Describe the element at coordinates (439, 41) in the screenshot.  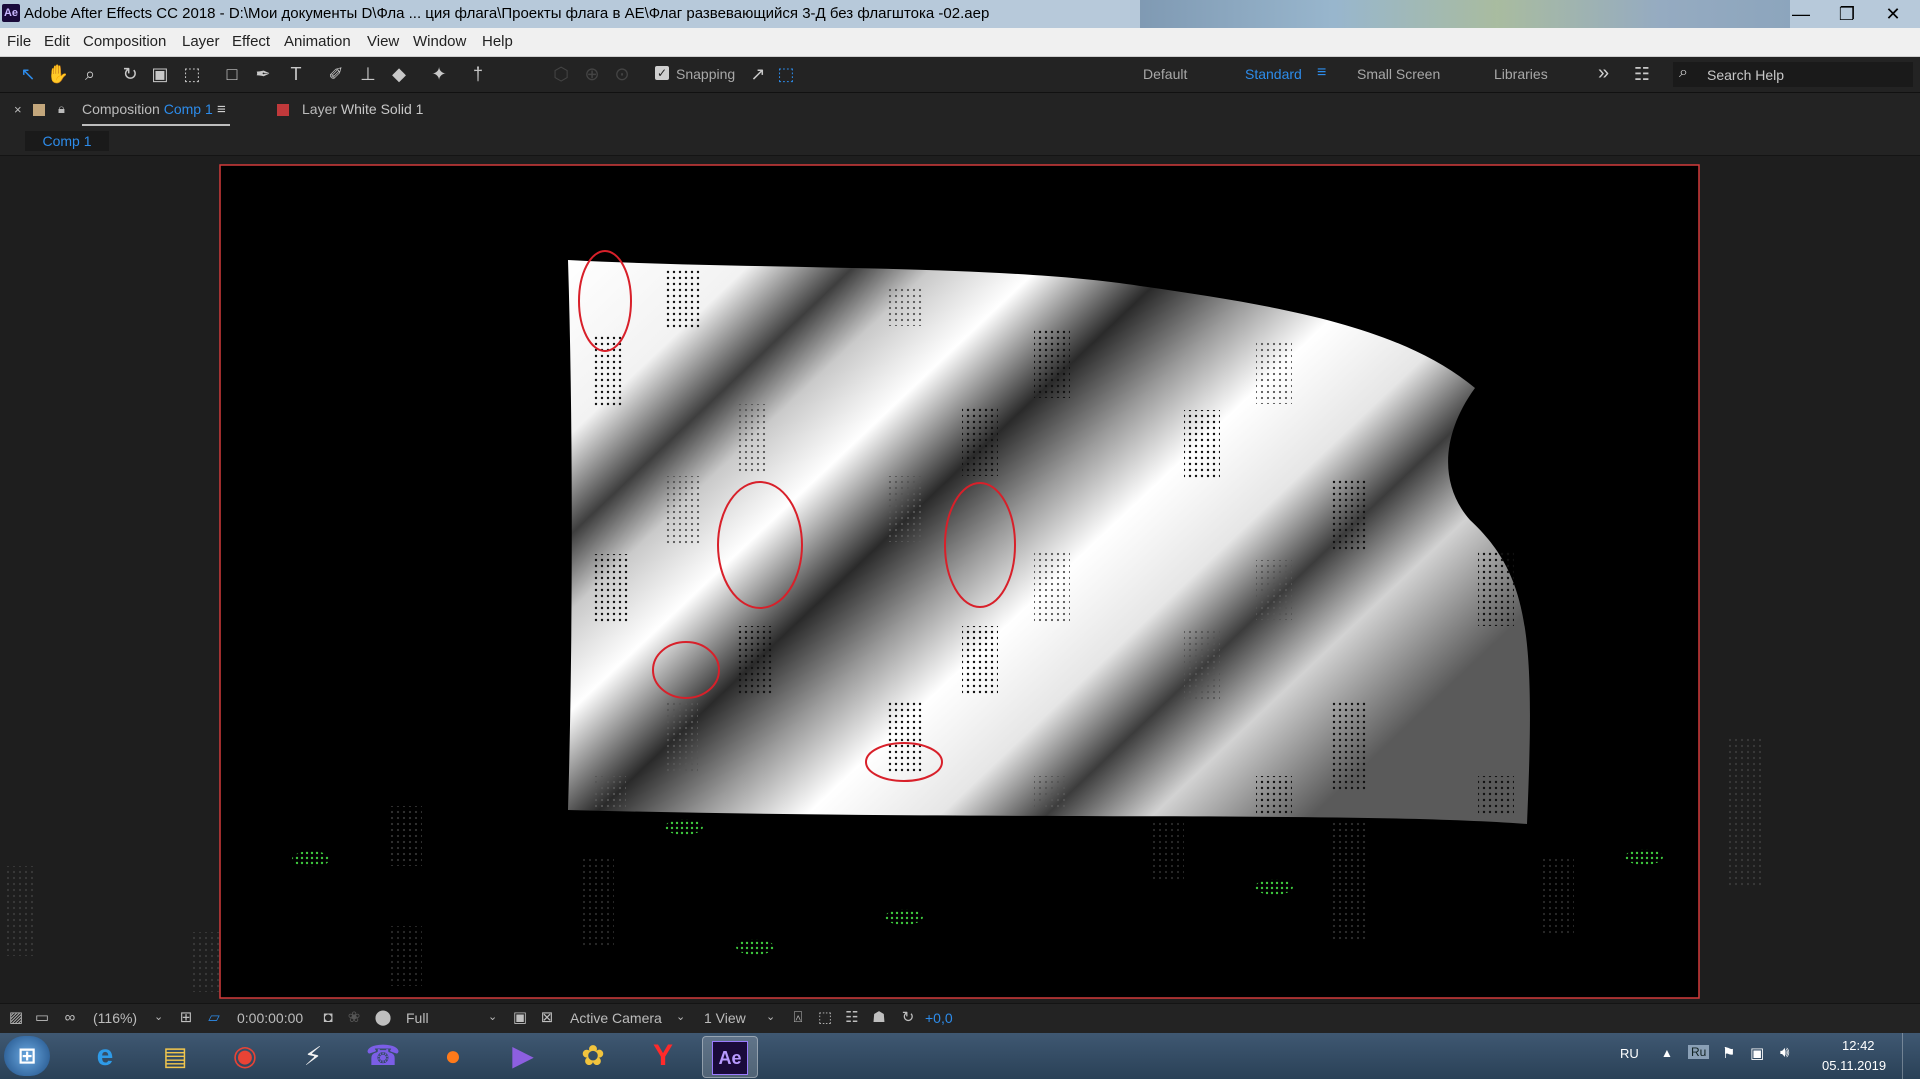
I see `menu-window: Window` at that location.